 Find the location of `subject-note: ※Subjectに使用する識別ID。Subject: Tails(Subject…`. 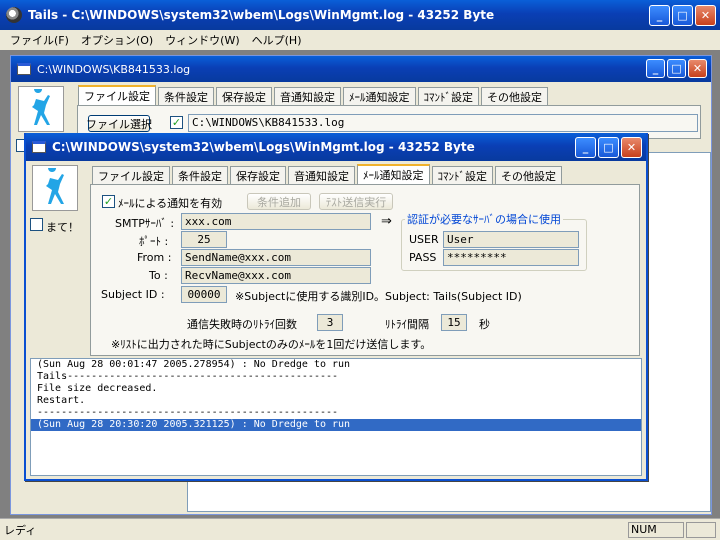

subject-note: ※Subjectに使用する識別ID。Subject: Tails(Subject… is located at coordinates (378, 296).